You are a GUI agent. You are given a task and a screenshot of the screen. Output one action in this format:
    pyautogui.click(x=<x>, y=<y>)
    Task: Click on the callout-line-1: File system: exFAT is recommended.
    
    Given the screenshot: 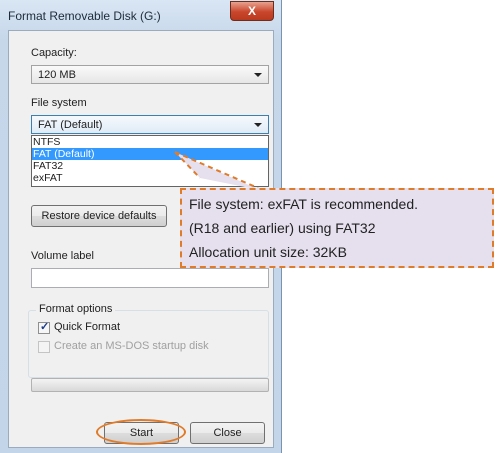 What is the action you would take?
    pyautogui.click(x=303, y=204)
    